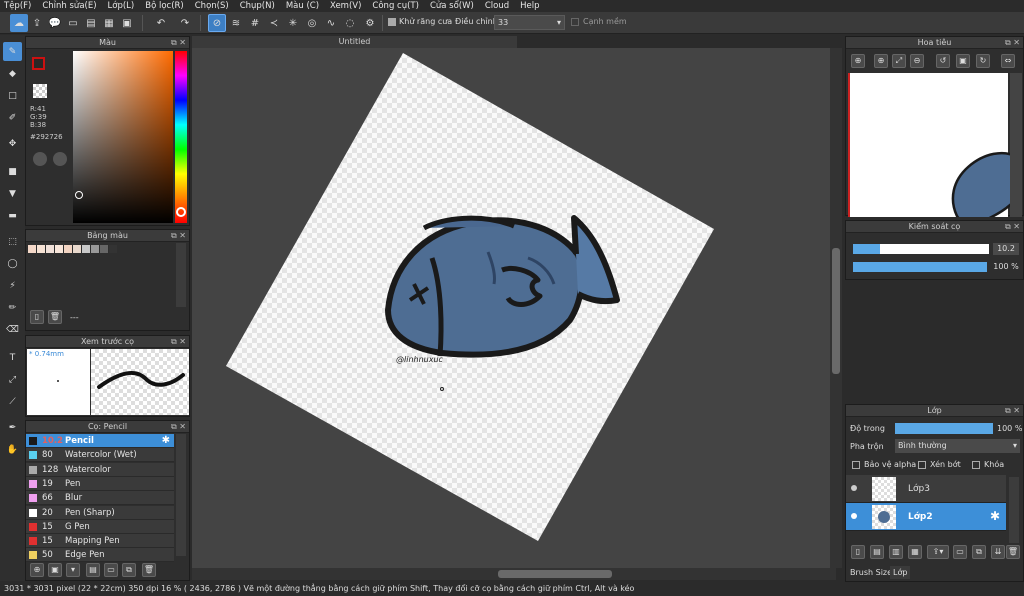 Image resolution: width=1024 pixels, height=596 pixels. Describe the element at coordinates (12, 357) in the screenshot. I see `text-tool-icon: T` at that location.